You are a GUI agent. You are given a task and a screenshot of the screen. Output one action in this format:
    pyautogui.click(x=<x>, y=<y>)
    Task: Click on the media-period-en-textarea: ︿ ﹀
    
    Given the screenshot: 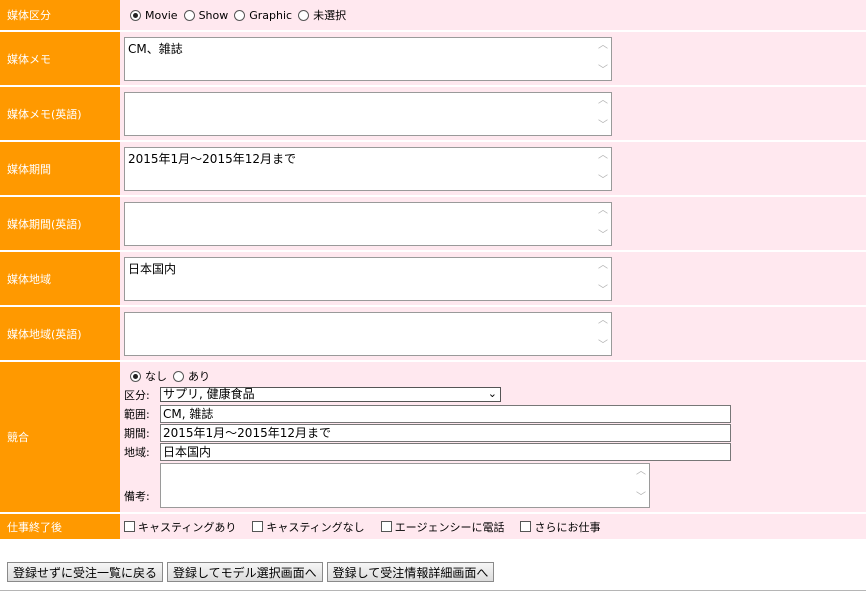 What is the action you would take?
    pyautogui.click(x=368, y=223)
    